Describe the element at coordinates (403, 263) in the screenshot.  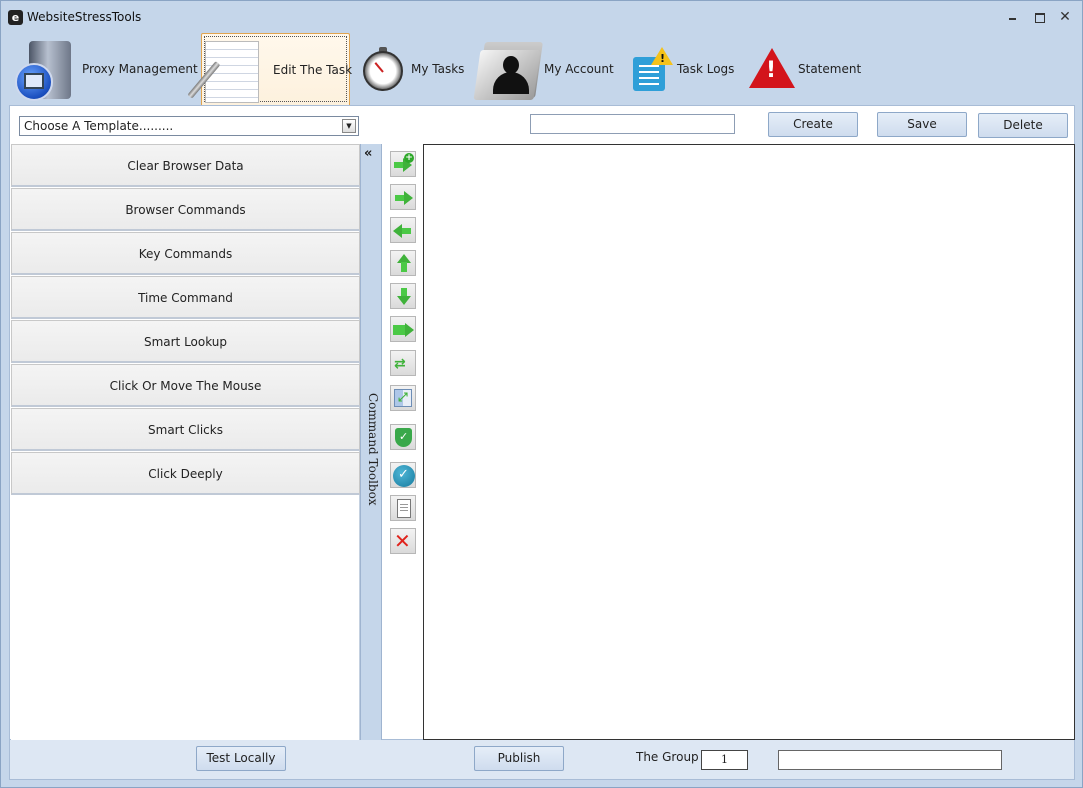
I see `move-up-icon` at that location.